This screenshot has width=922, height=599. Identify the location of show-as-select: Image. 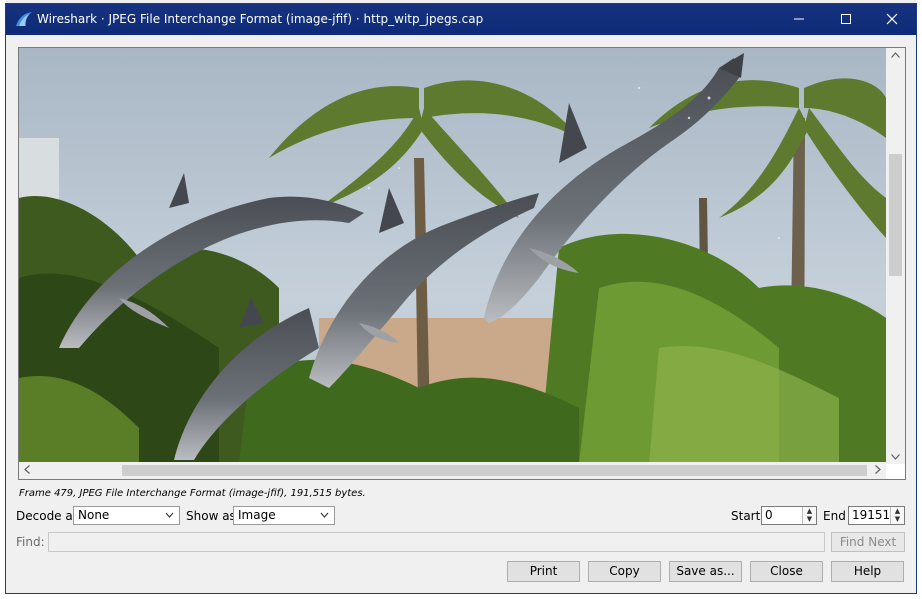
(284, 515).